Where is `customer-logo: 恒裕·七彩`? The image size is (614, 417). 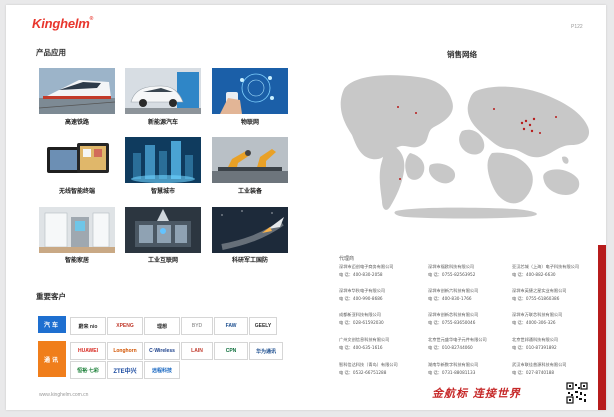 customer-logo: 恒裕·七彩 is located at coordinates (88, 370).